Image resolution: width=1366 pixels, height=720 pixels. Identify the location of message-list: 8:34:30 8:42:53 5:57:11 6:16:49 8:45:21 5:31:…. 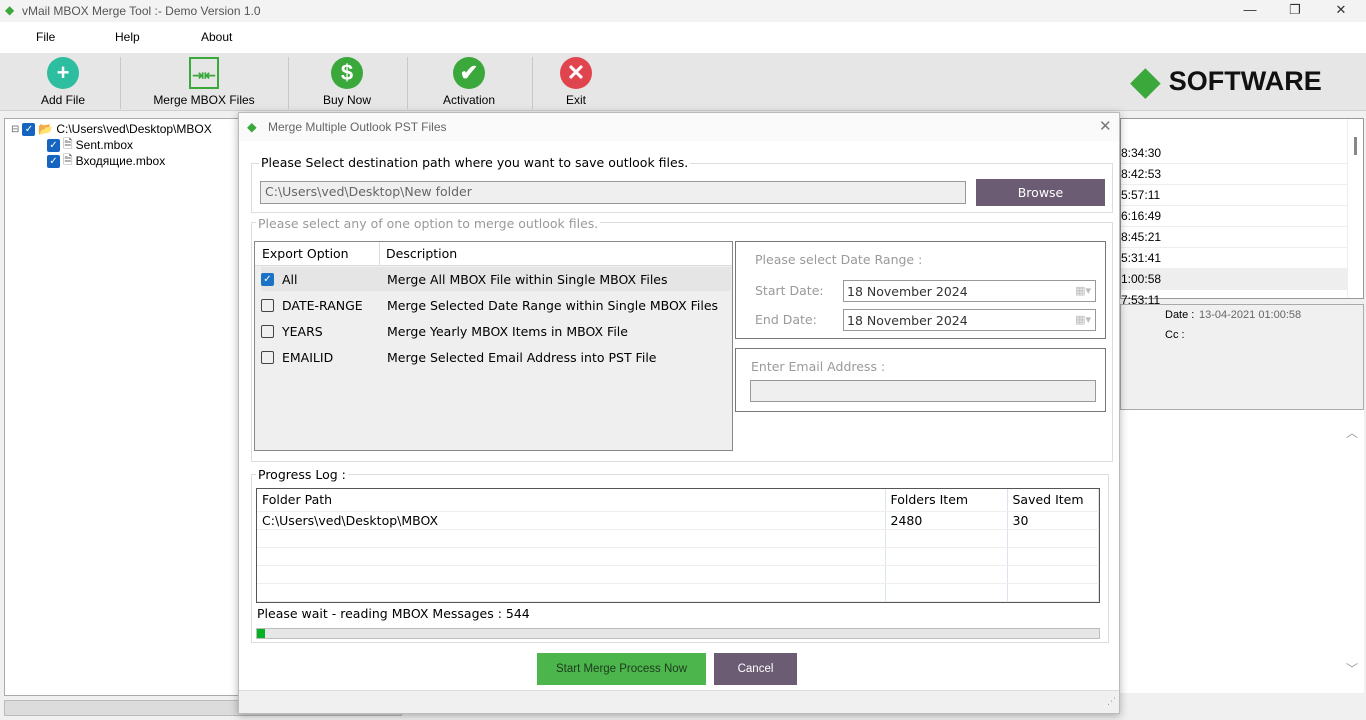
(1242, 214).